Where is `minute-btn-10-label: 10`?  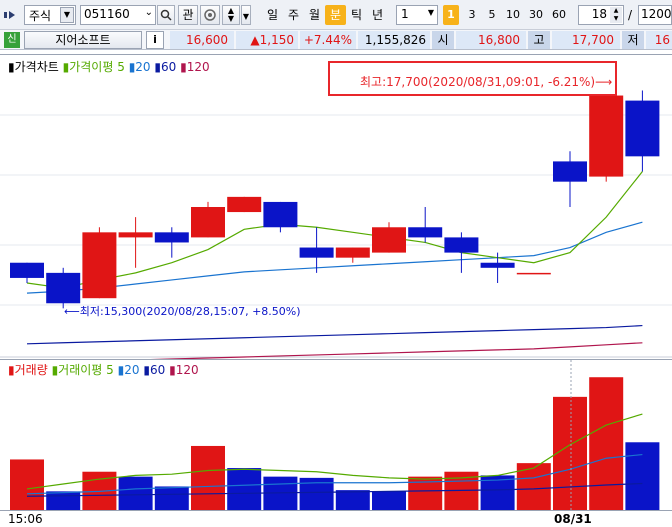 minute-btn-10-label: 10 is located at coordinates (513, 14).